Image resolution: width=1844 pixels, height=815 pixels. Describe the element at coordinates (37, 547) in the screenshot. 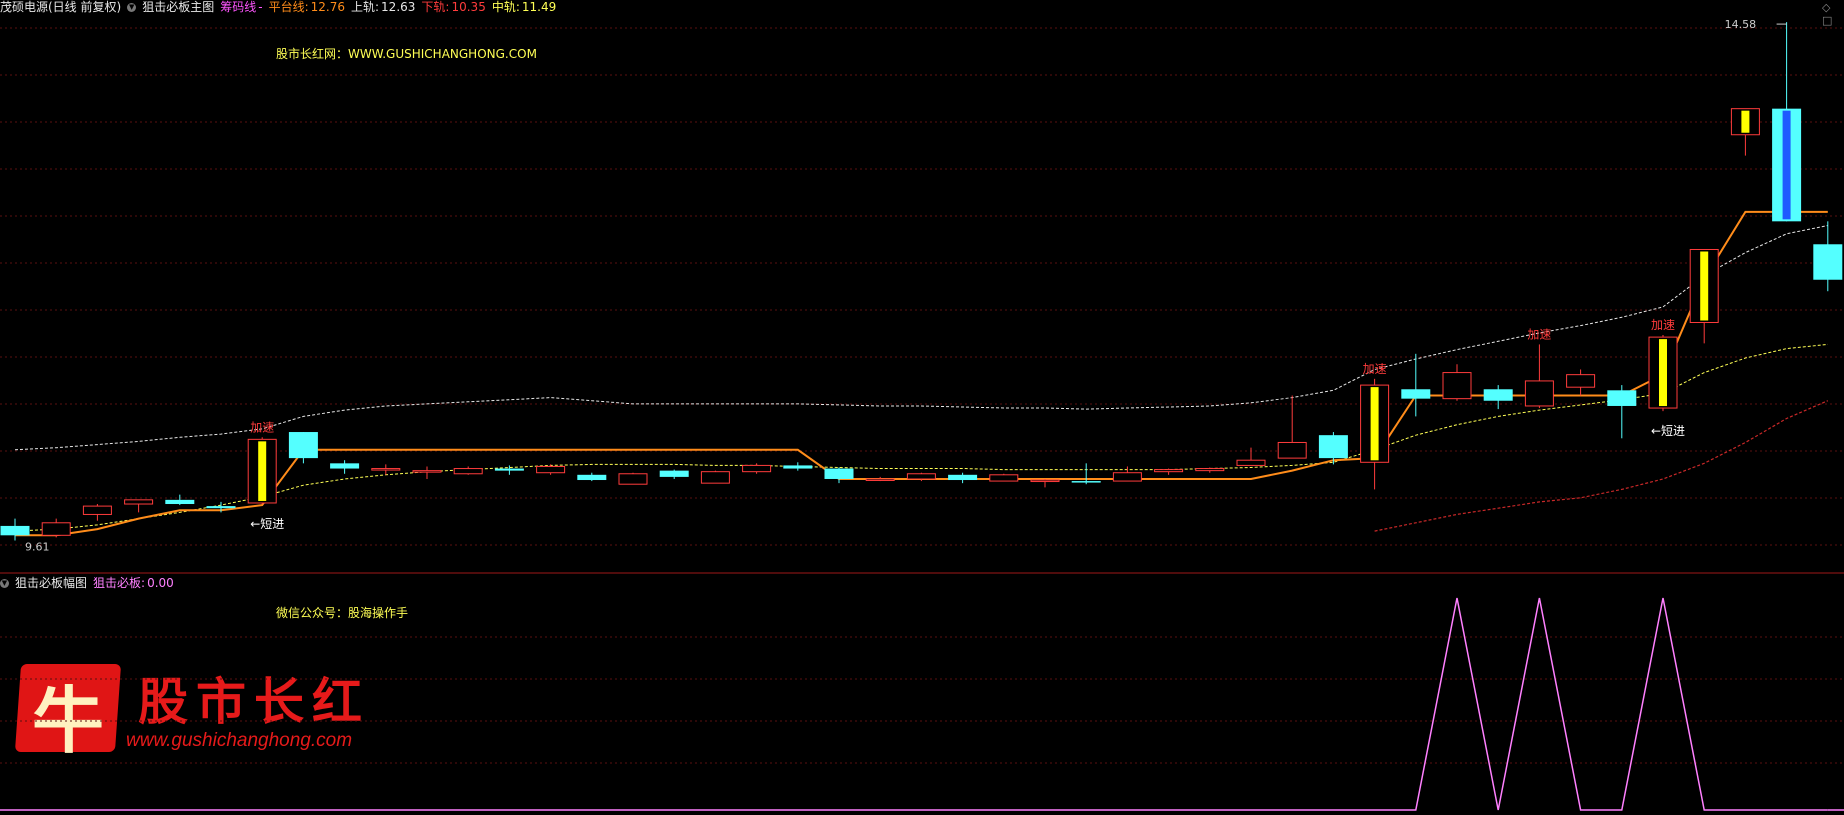

I see `low-price-label: 9.61` at that location.